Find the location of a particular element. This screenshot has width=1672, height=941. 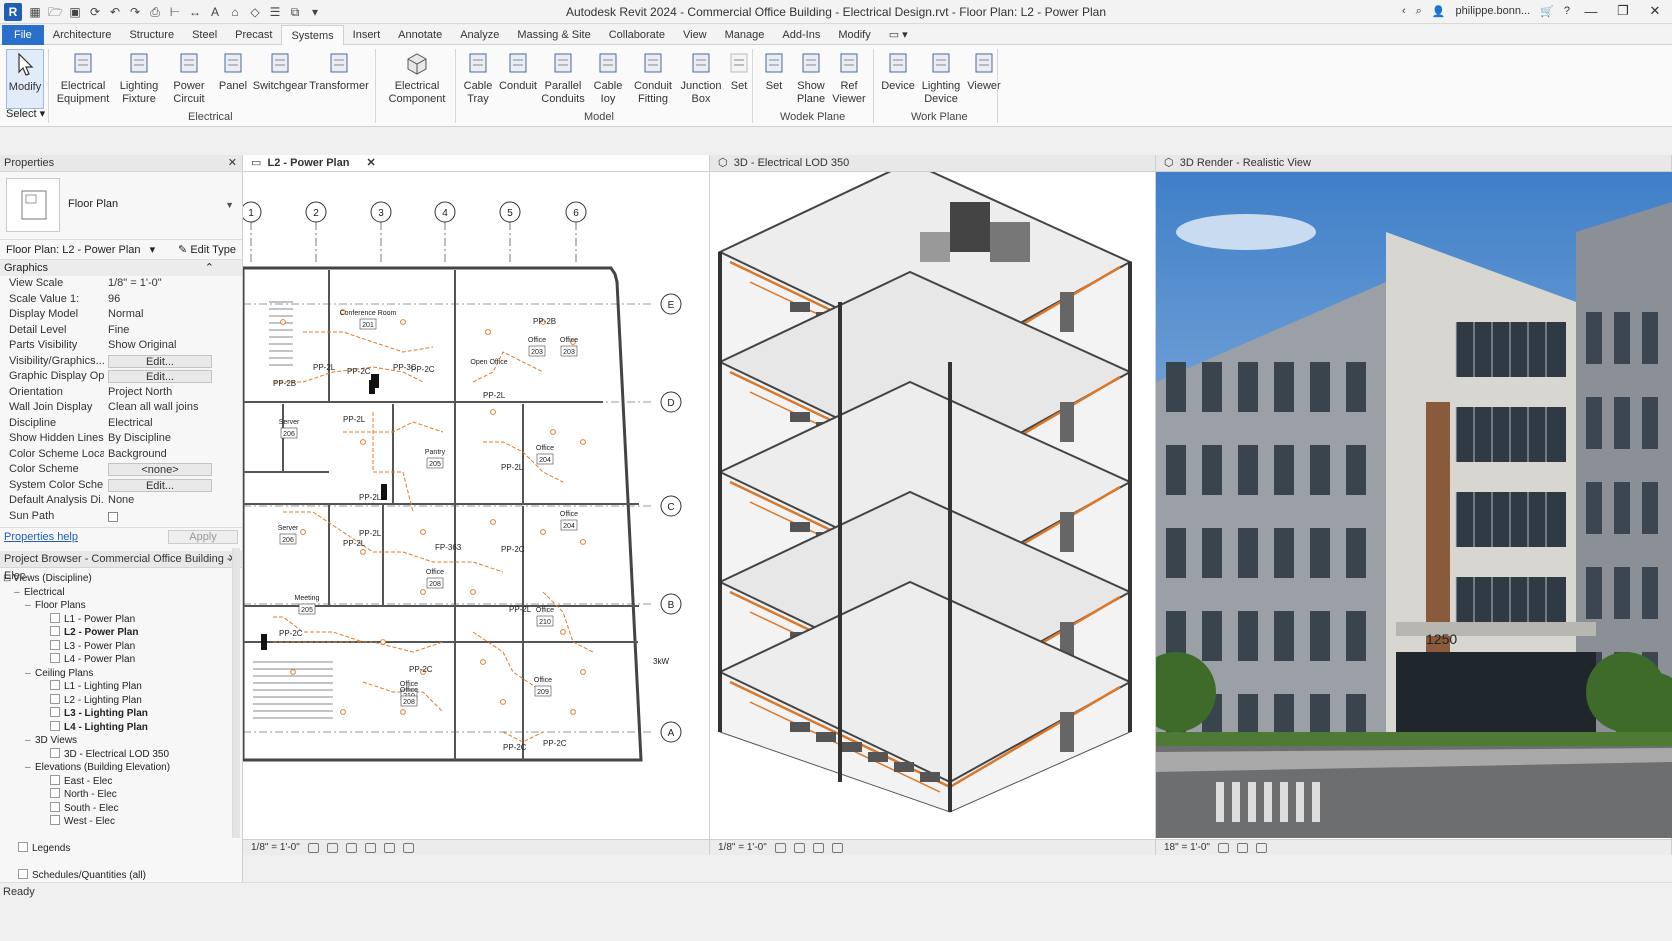

tab-file: File is located at coordinates (23, 34).